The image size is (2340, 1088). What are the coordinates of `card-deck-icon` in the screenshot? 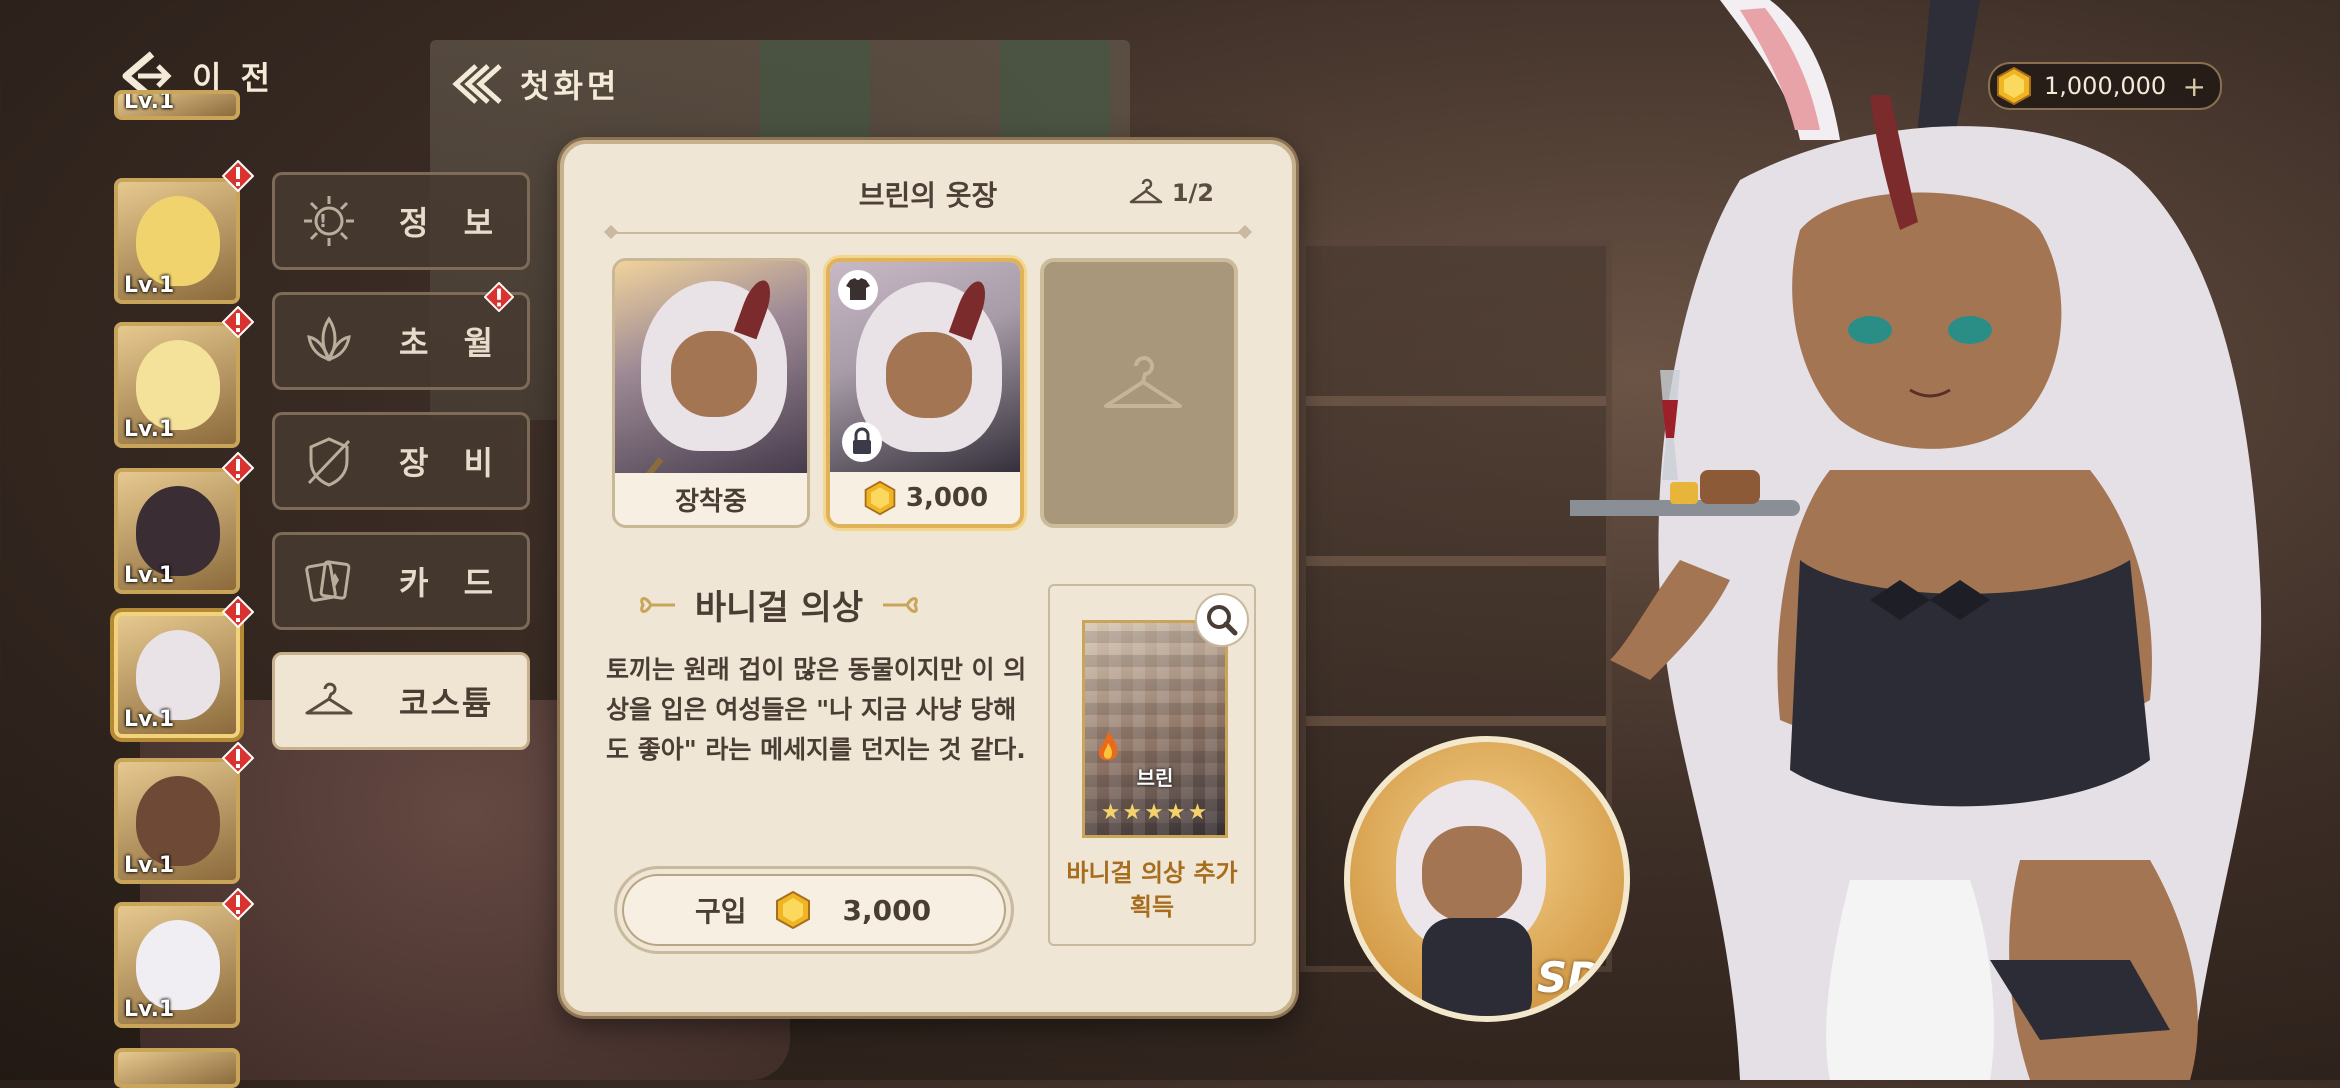 It's located at (328, 581).